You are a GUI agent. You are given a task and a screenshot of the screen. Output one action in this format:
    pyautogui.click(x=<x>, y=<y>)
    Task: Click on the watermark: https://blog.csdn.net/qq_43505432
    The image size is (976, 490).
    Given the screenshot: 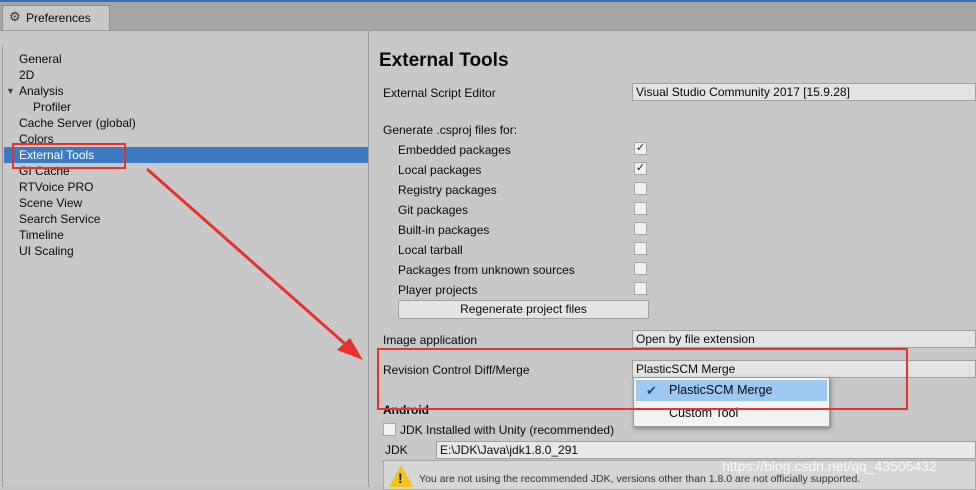 What is the action you would take?
    pyautogui.click(x=829, y=466)
    